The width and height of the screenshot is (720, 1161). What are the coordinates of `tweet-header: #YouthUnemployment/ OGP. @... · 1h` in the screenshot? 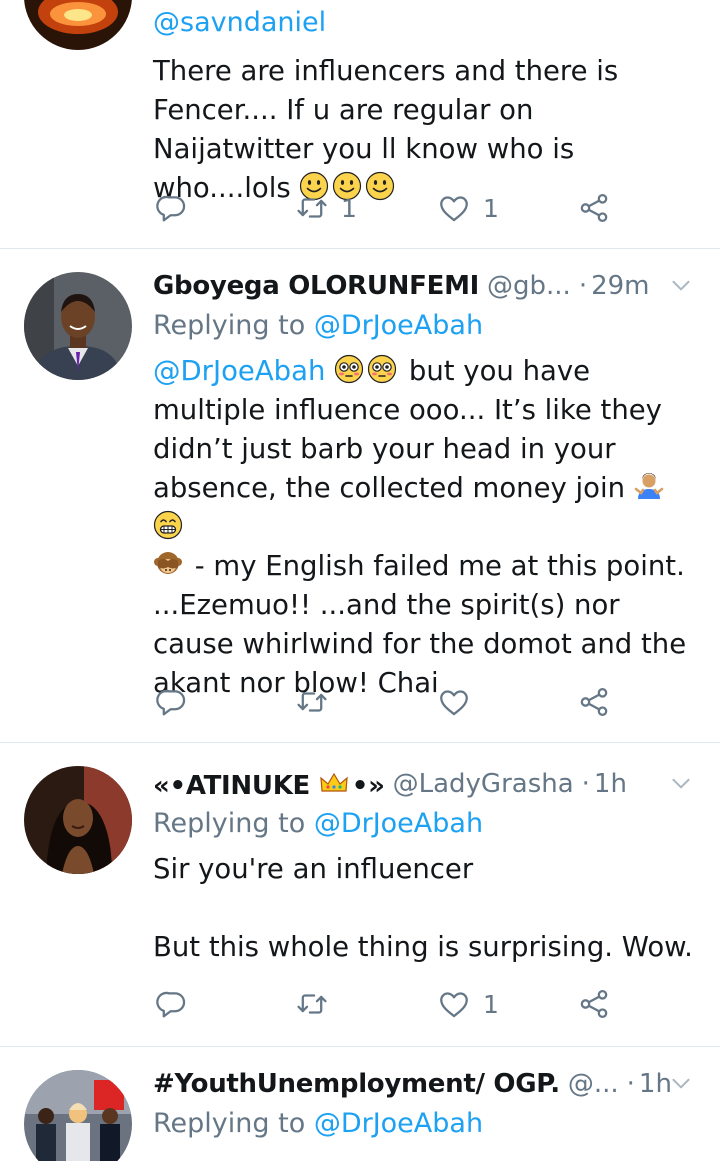 It's located at (423, 1084).